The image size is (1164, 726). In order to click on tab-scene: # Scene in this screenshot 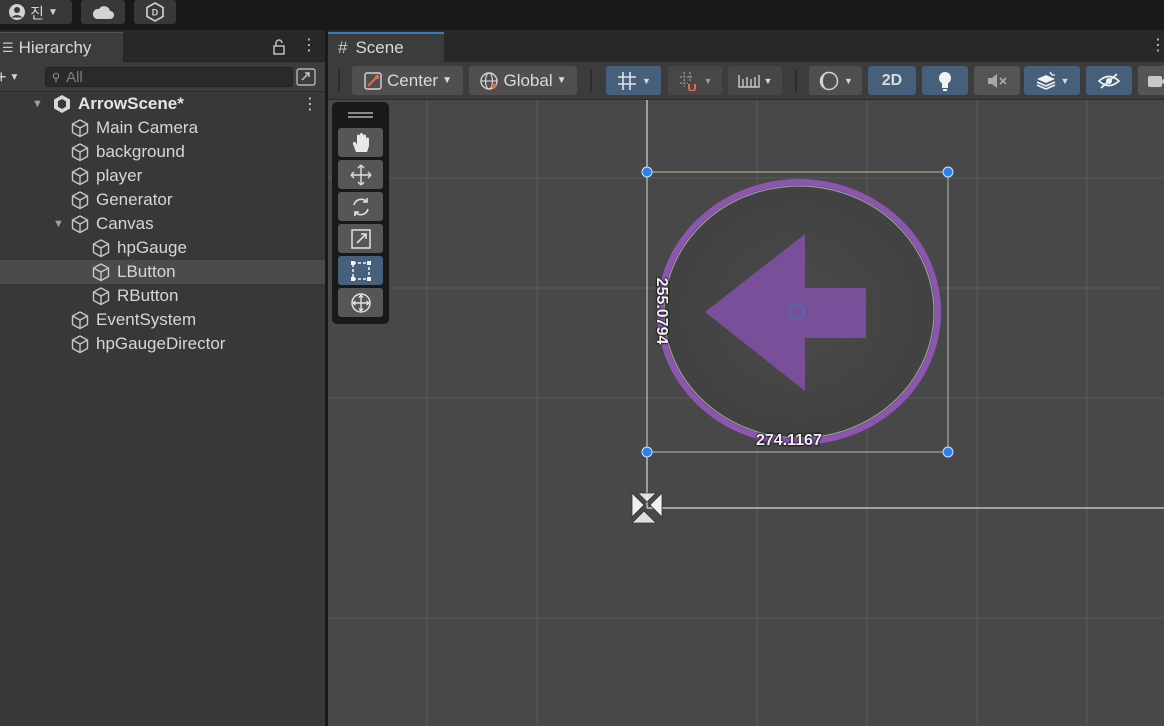, I will do `click(386, 47)`.